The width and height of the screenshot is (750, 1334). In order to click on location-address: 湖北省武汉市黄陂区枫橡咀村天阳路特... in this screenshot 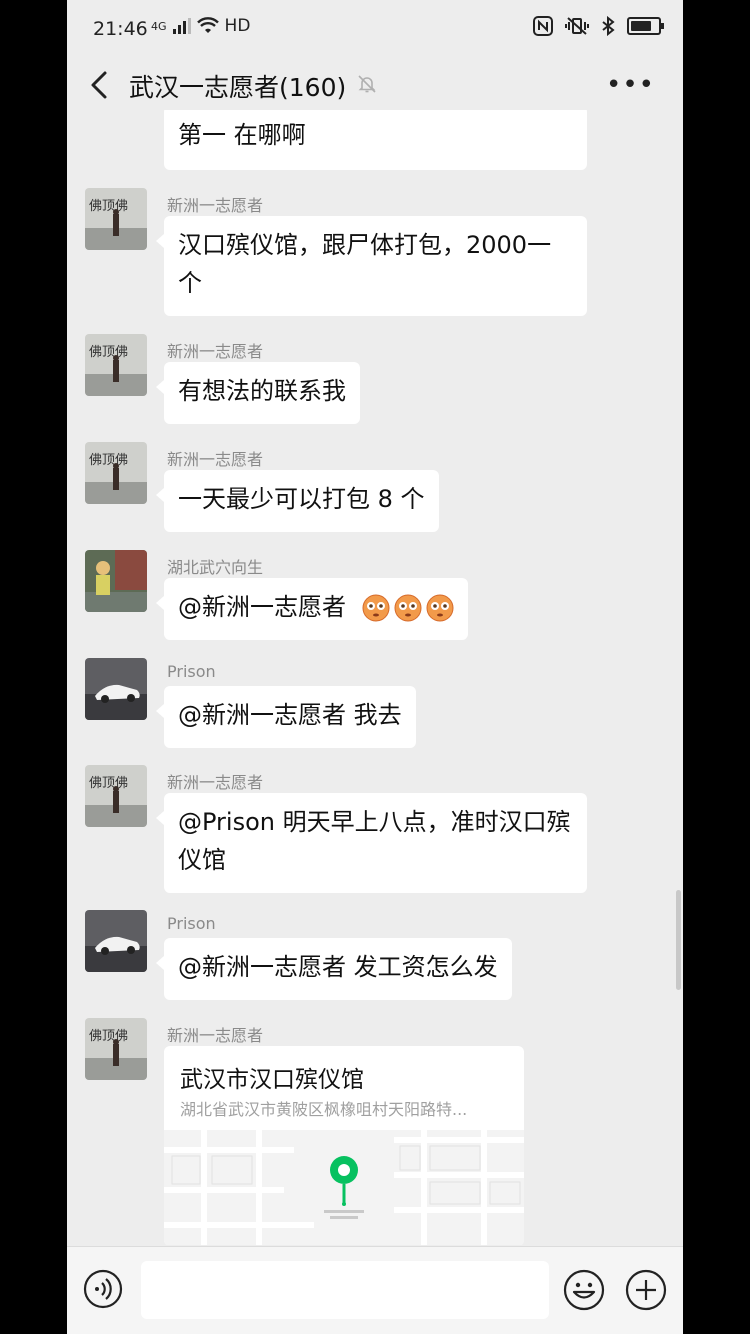, I will do `click(324, 1109)`.